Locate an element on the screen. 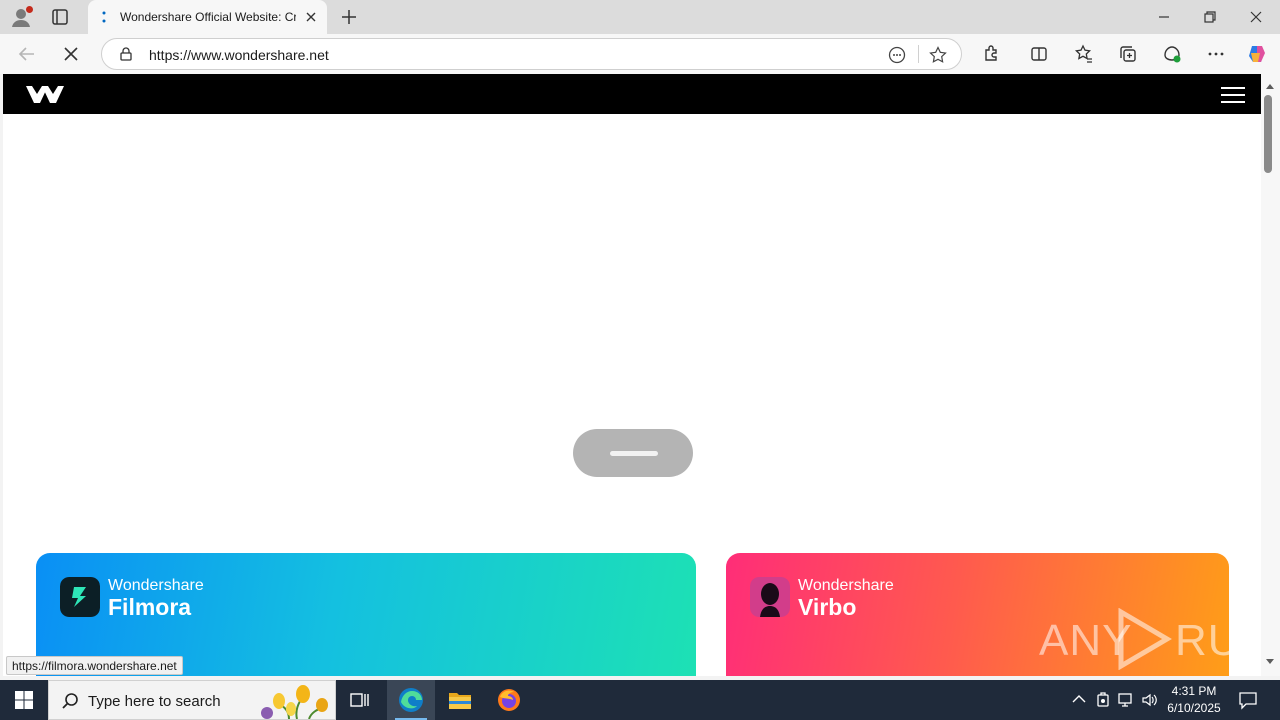 This screenshot has width=1280, height=720. volume-icon is located at coordinates (1150, 700).